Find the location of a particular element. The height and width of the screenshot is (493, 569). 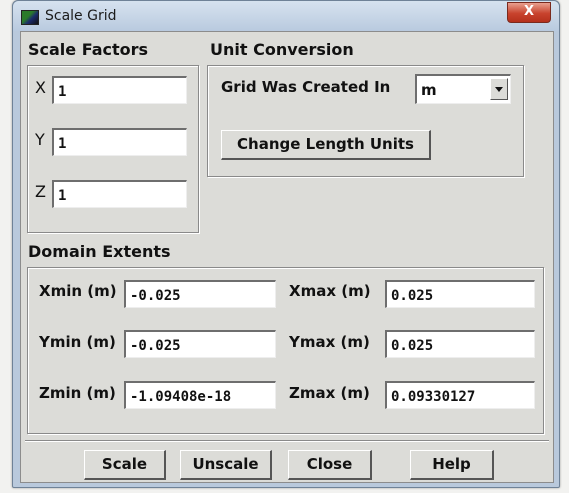

close-button: Close is located at coordinates (330, 465).